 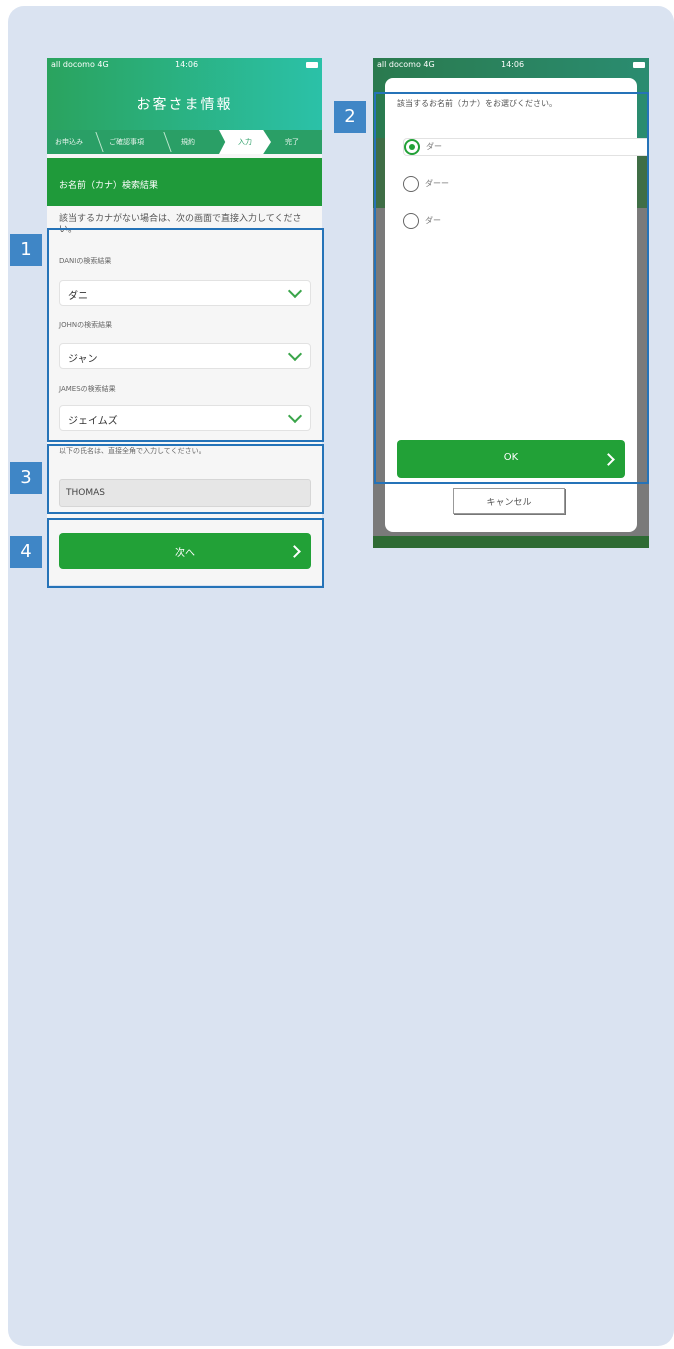 What do you see at coordinates (126, 142) in the screenshot?
I see `step-2: ご確認事項` at bounding box center [126, 142].